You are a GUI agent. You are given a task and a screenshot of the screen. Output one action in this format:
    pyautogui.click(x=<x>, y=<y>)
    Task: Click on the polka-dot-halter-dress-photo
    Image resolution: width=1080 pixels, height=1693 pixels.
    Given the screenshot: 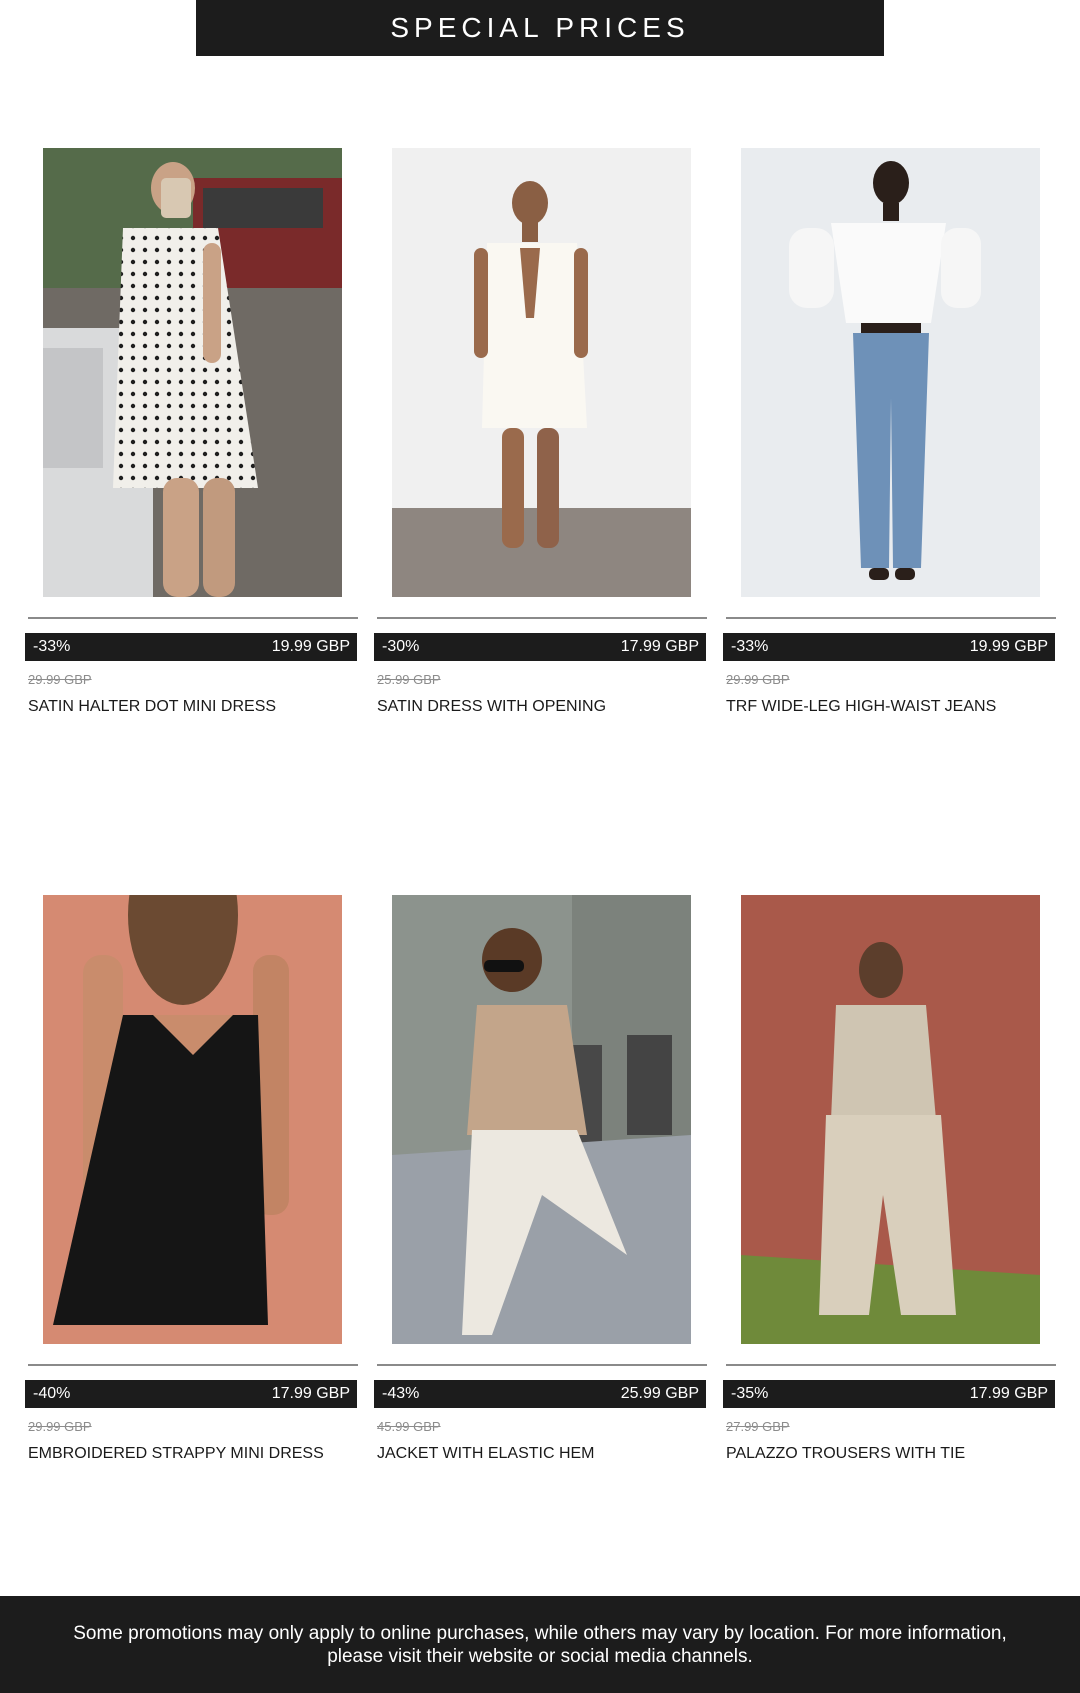 What is the action you would take?
    pyautogui.click(x=192, y=372)
    